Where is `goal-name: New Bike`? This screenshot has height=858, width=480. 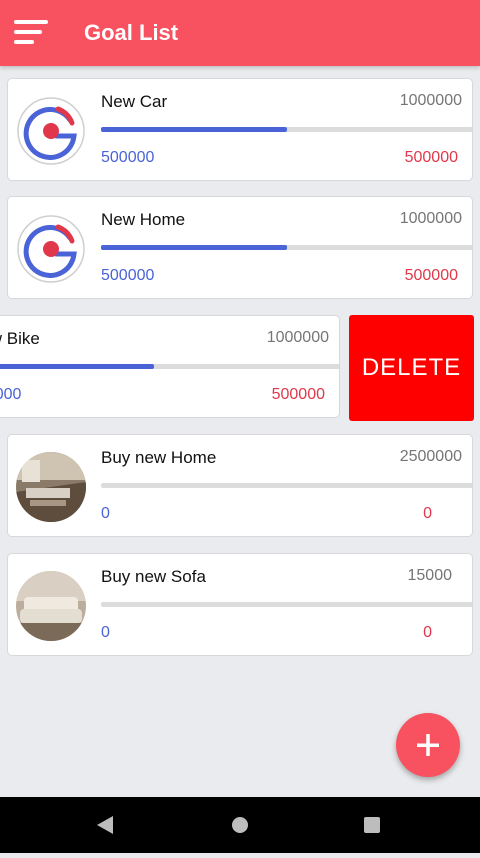
goal-name: New Bike is located at coordinates (20, 338).